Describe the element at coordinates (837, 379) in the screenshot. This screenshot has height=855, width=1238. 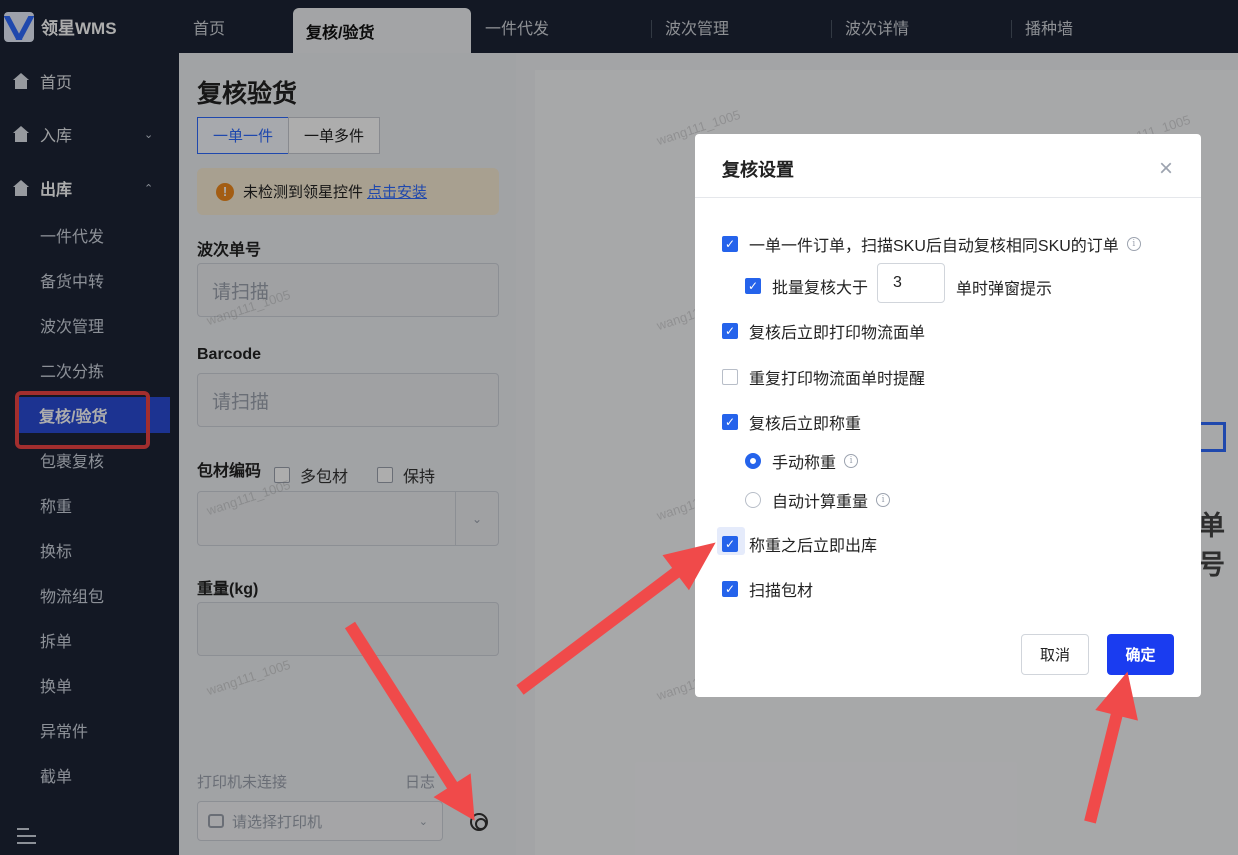
I see `option-label: 重复打印物流面单时提醒` at that location.